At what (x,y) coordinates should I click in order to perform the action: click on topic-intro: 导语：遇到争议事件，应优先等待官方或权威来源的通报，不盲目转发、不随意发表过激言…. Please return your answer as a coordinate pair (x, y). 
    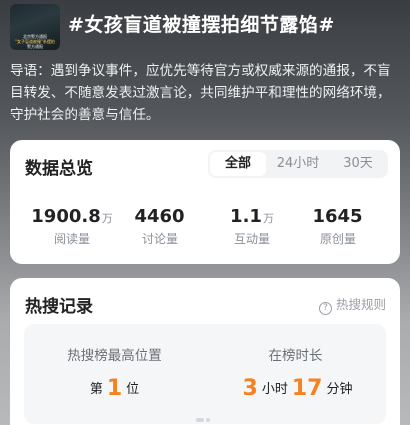
    Looking at the image, I should click on (200, 93).